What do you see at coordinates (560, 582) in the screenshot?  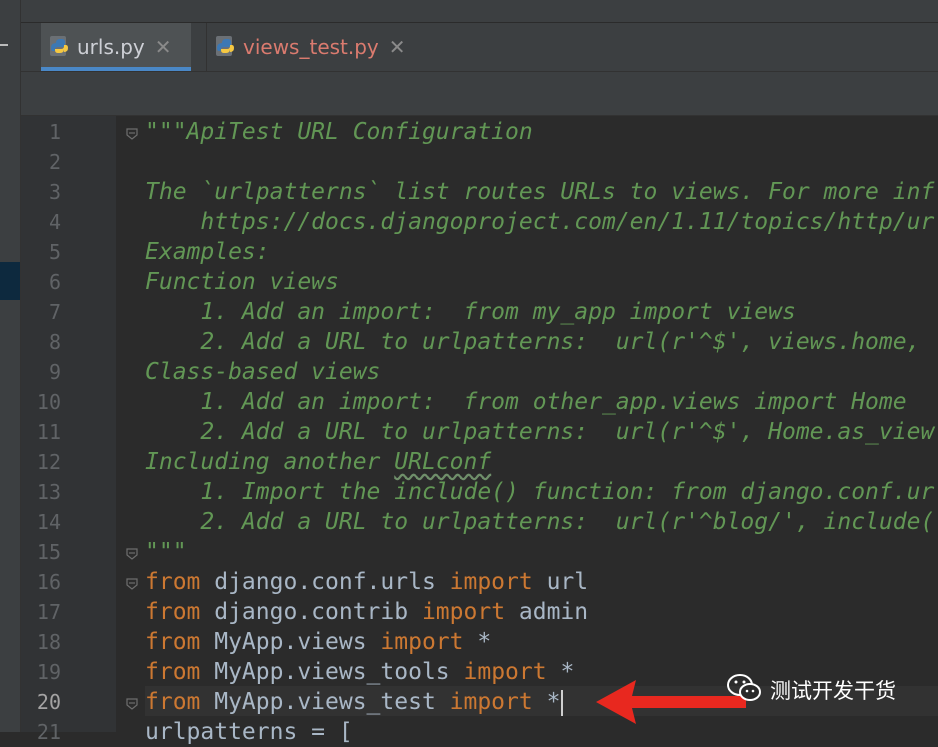 I see `identifier-token: url` at bounding box center [560, 582].